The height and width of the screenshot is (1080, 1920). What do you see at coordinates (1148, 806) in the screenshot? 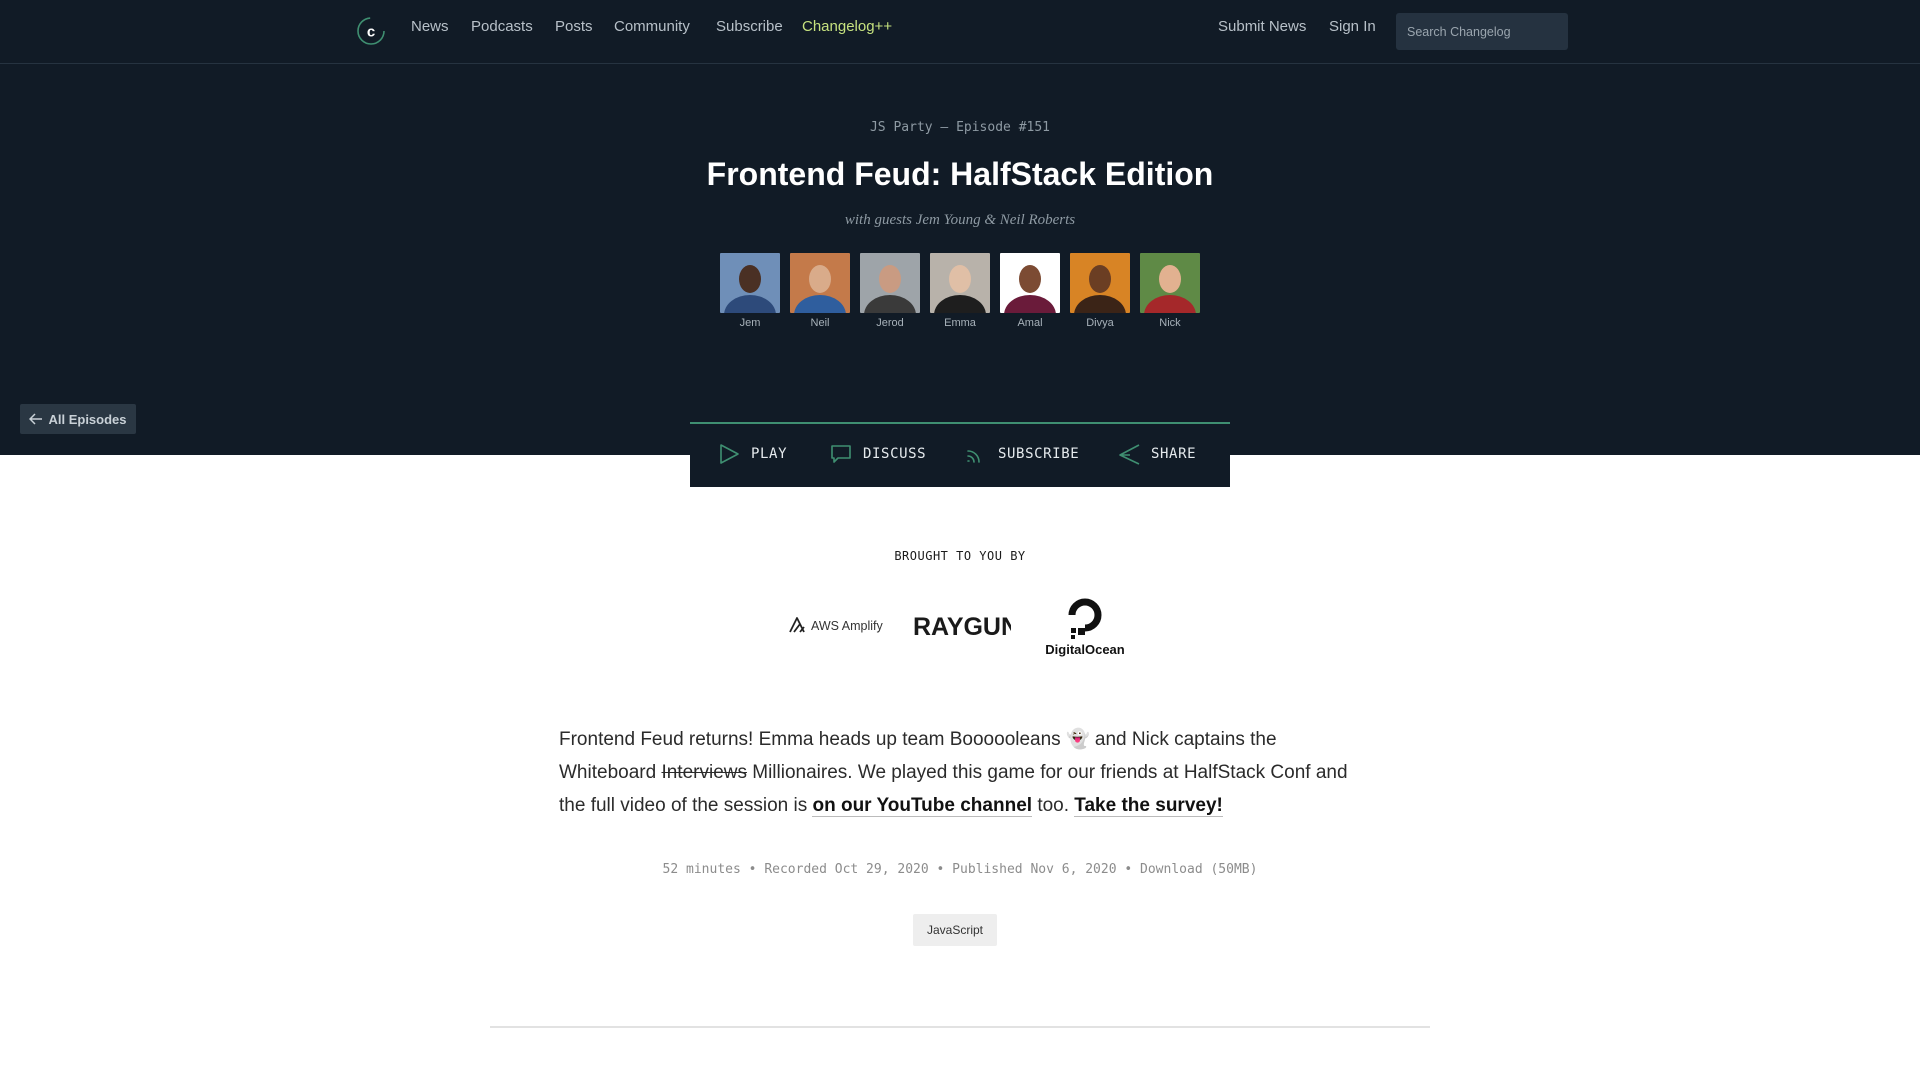
I see `survey-link: Take the survey!` at bounding box center [1148, 806].